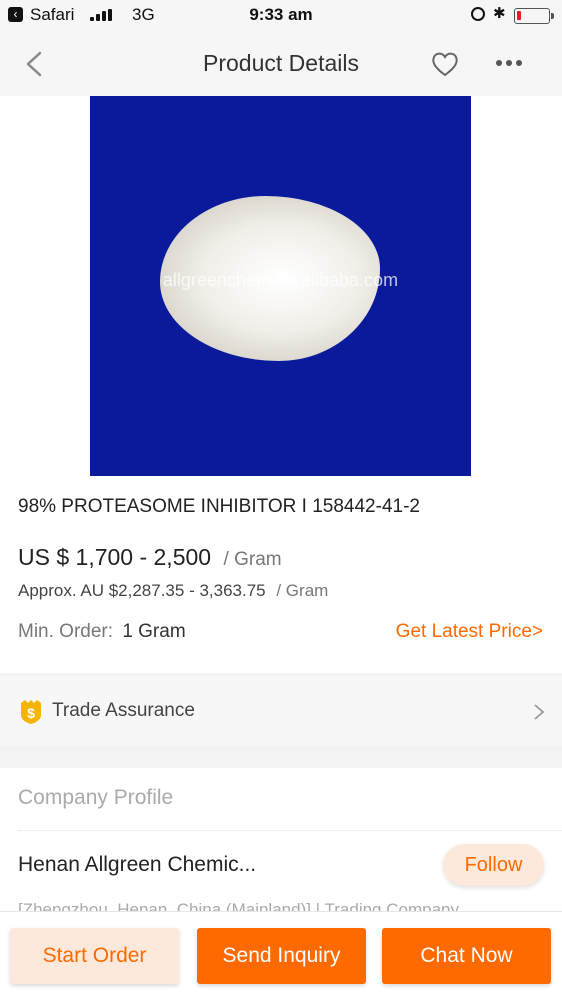 Image resolution: width=562 pixels, height=1000 pixels. Describe the element at coordinates (493, 865) in the screenshot. I see `follow-button: Follow` at that location.